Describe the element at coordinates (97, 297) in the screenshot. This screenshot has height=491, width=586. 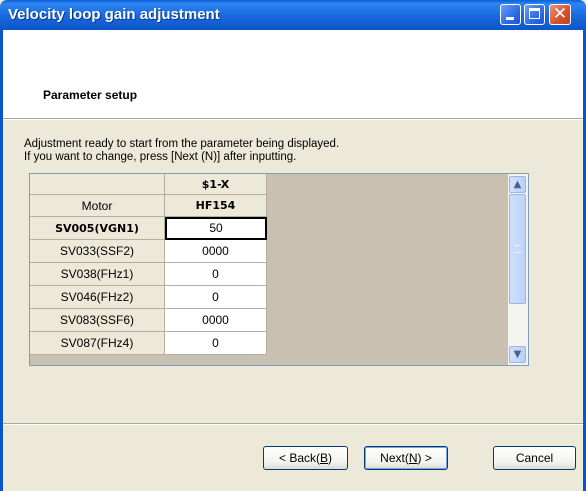
I see `row-label-sv046: SV046(FHz2)` at that location.